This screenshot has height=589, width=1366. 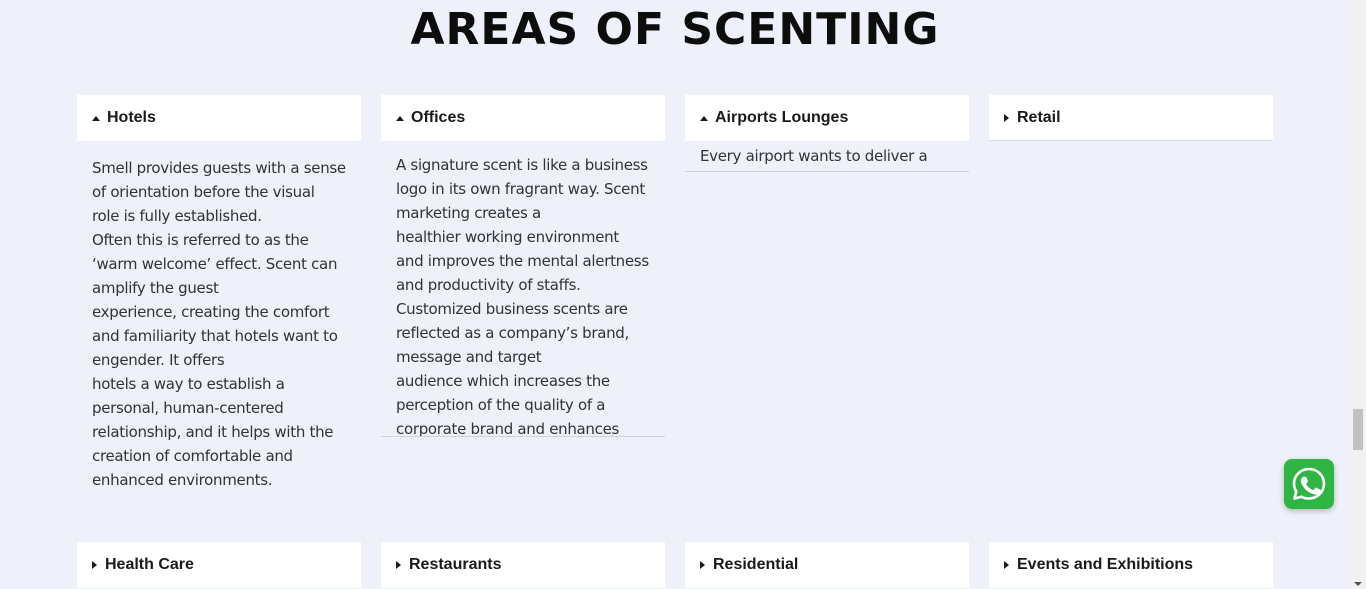 What do you see at coordinates (675, 29) in the screenshot?
I see `section-title: AREAS OF SCENTING` at bounding box center [675, 29].